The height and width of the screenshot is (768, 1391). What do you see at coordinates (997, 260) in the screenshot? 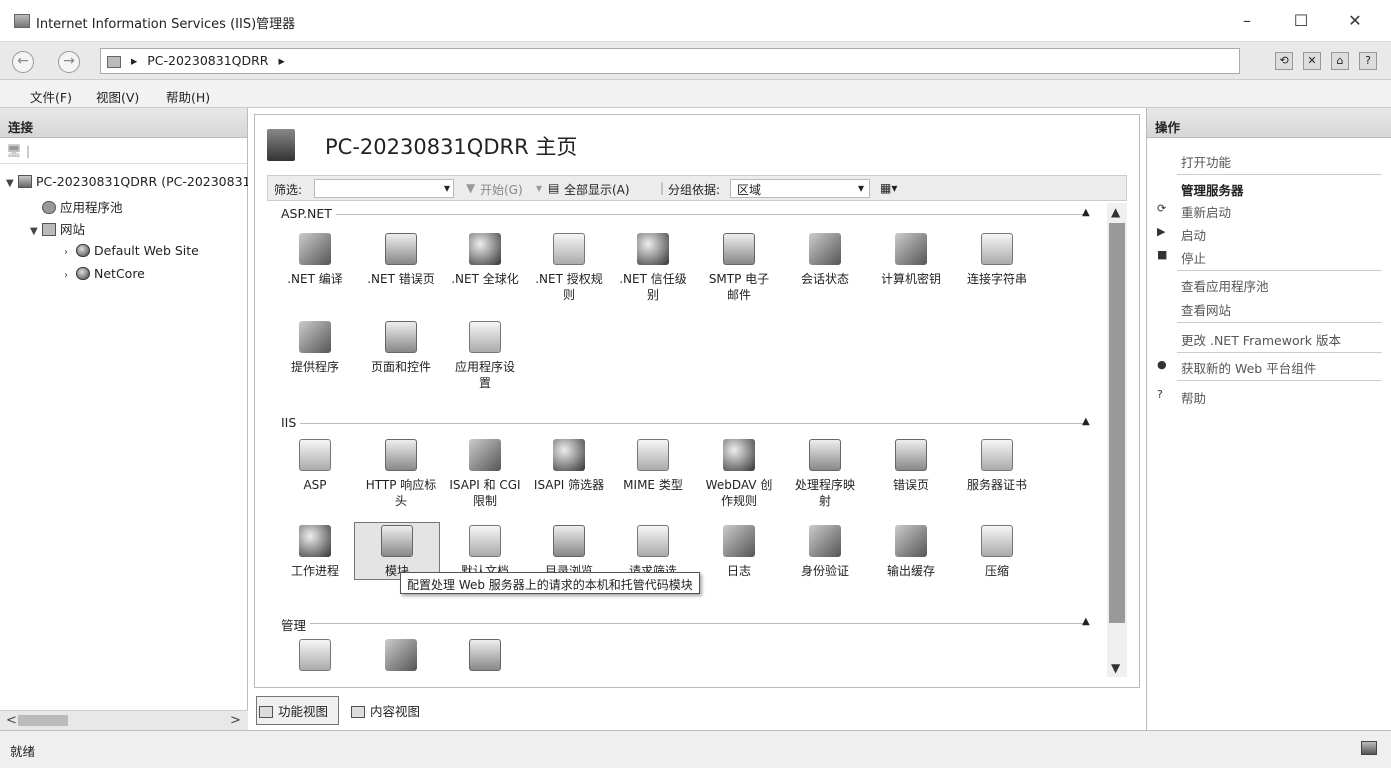
I see `feature-connection-strings: 连接字符串` at bounding box center [997, 260].